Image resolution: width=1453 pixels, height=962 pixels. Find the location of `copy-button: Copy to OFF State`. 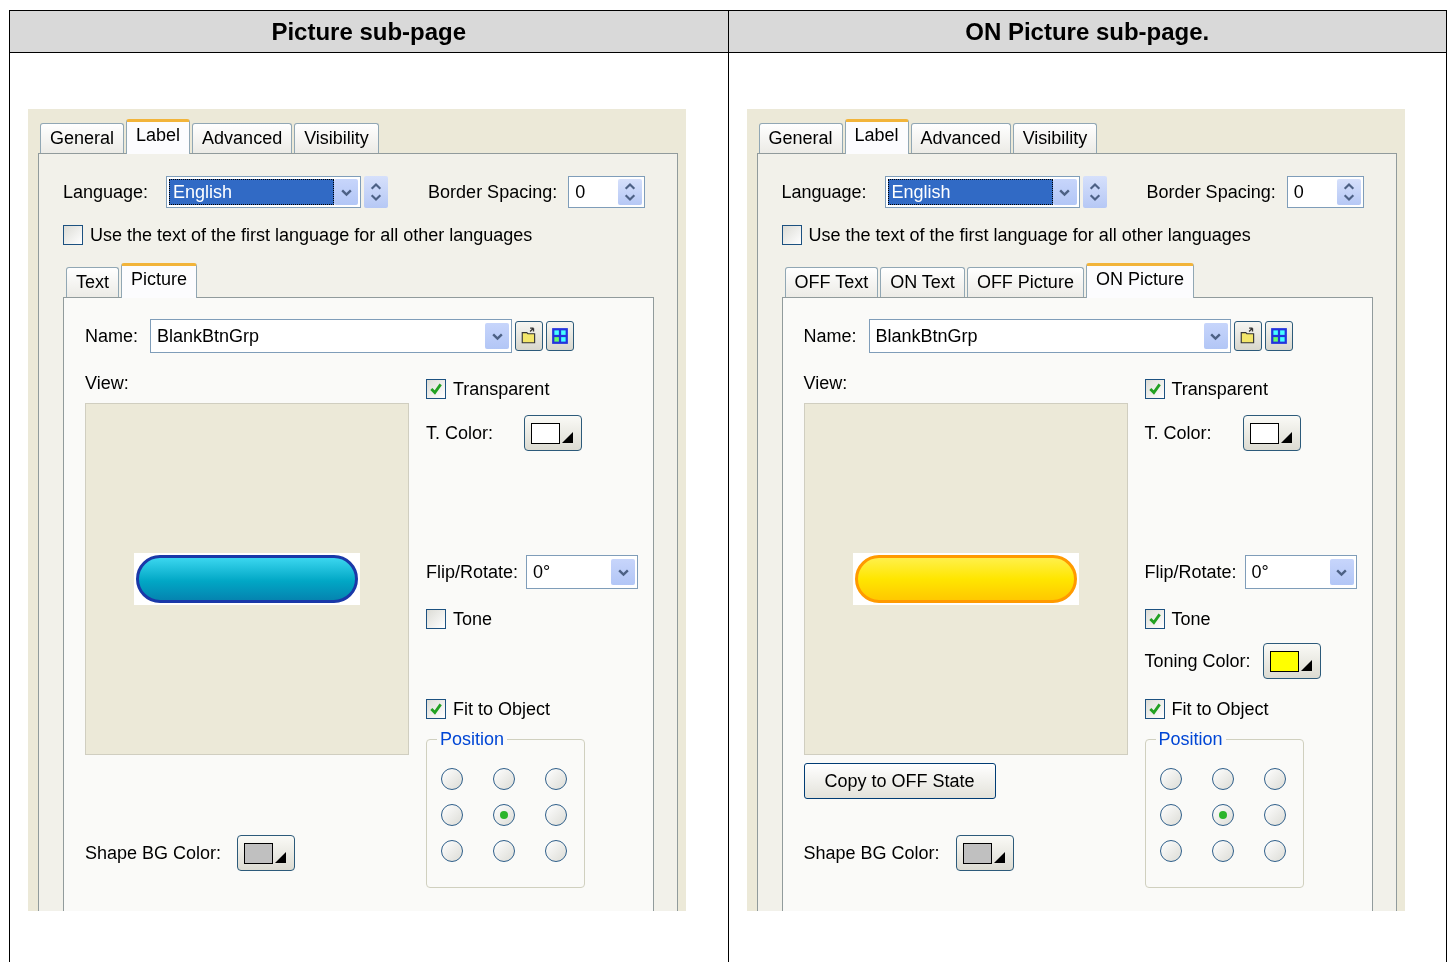

copy-button: Copy to OFF State is located at coordinates (899, 781).